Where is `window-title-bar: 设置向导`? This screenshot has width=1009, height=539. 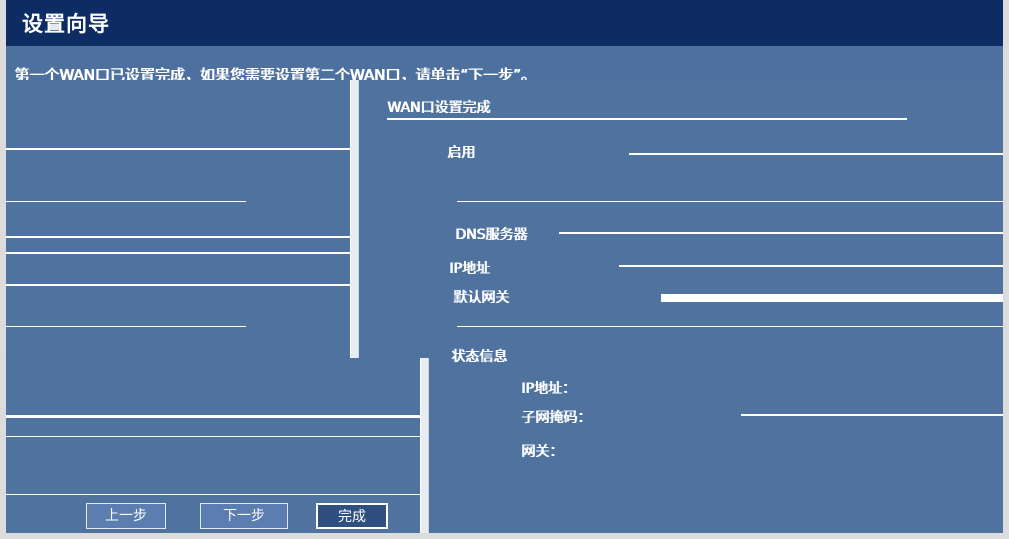 window-title-bar: 设置向导 is located at coordinates (504, 23).